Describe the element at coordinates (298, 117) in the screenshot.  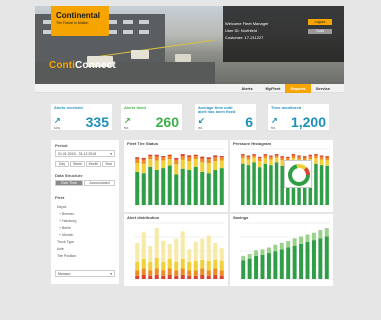
I see `kpi-card-tires-monitored: Tires monitored ↗ 5% 1,200` at that location.